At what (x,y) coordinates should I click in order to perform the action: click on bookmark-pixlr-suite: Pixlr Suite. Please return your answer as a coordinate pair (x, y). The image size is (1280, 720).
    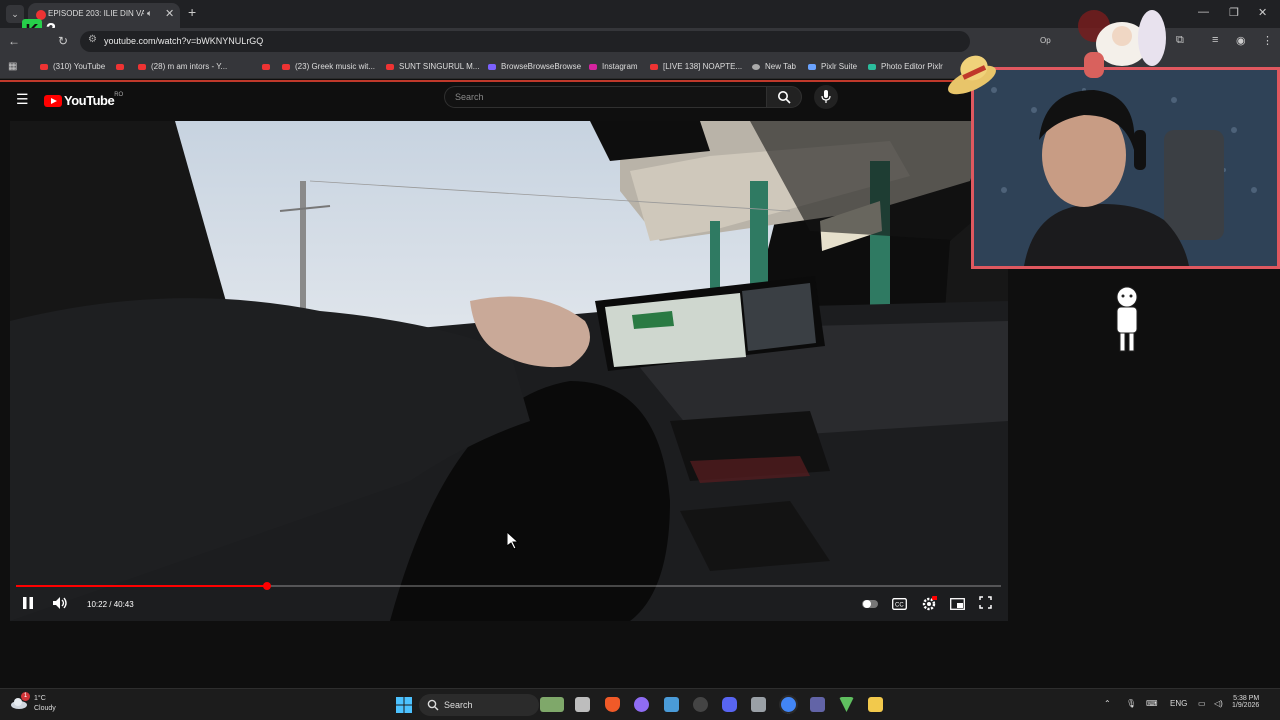
    Looking at the image, I should click on (832, 66).